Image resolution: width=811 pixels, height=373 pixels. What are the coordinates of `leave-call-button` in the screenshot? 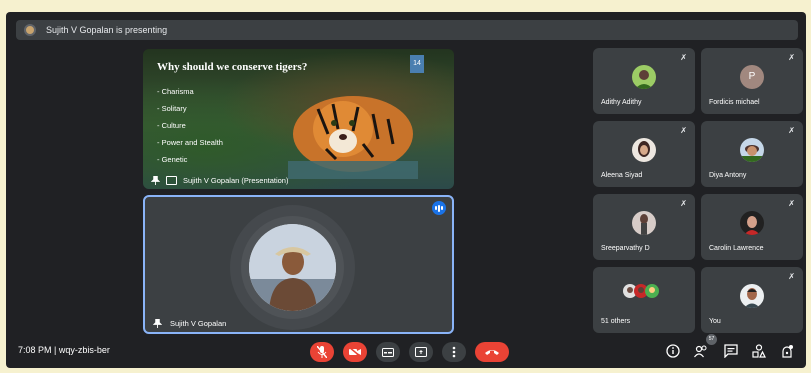 It's located at (492, 352).